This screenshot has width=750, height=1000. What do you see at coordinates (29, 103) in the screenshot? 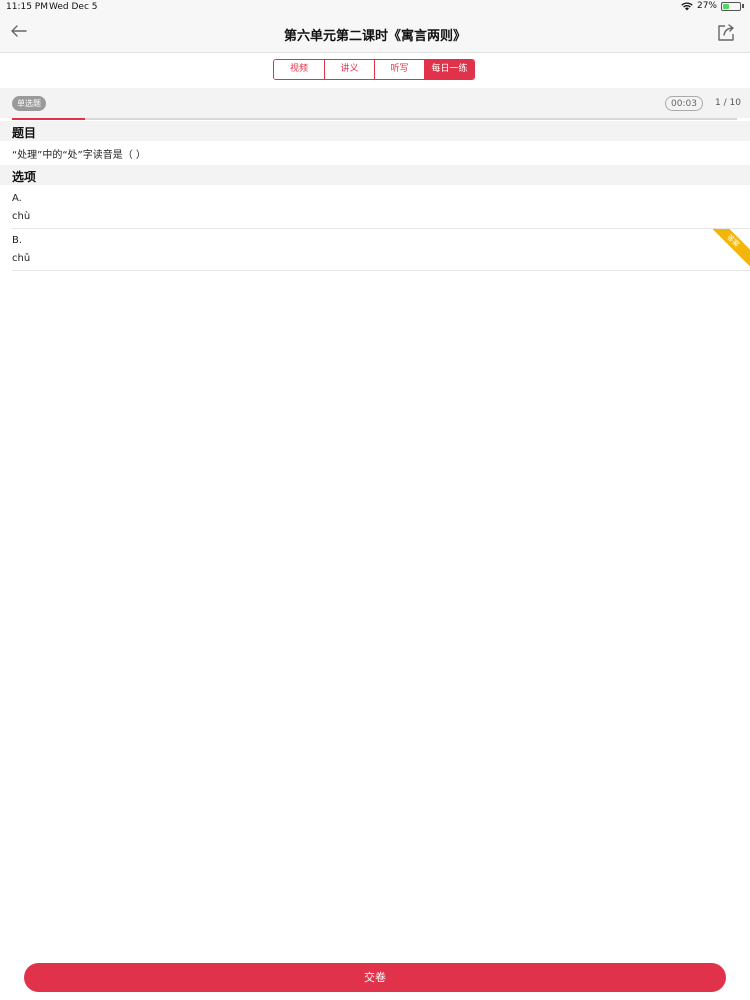
I see `question-type-badge: 单选题` at bounding box center [29, 103].